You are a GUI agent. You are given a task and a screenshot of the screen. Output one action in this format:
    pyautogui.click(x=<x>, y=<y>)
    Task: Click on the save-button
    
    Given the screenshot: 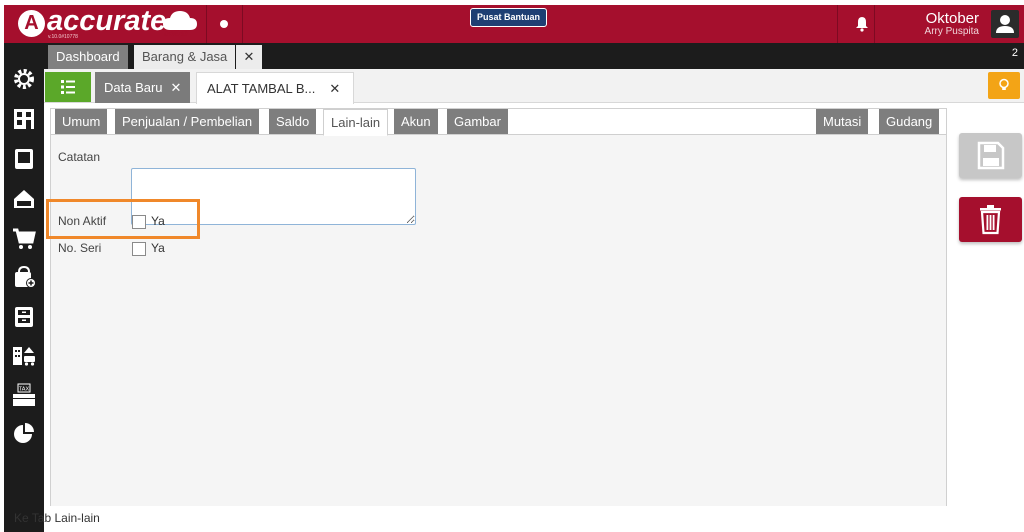 What is the action you would take?
    pyautogui.click(x=990, y=155)
    